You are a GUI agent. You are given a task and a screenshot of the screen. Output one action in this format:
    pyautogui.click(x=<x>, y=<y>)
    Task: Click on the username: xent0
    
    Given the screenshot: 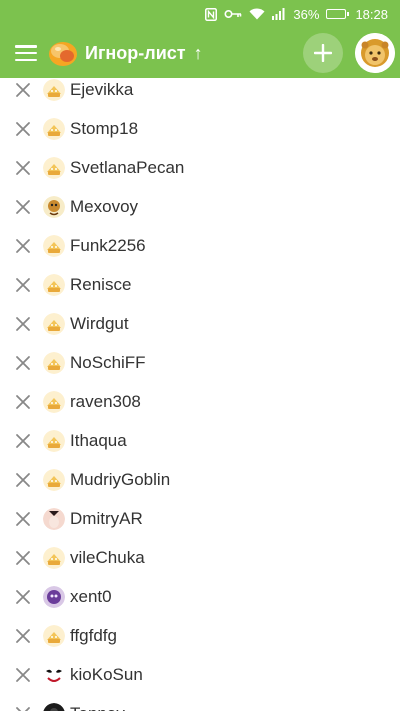 What is the action you would take?
    pyautogui.click(x=91, y=597)
    